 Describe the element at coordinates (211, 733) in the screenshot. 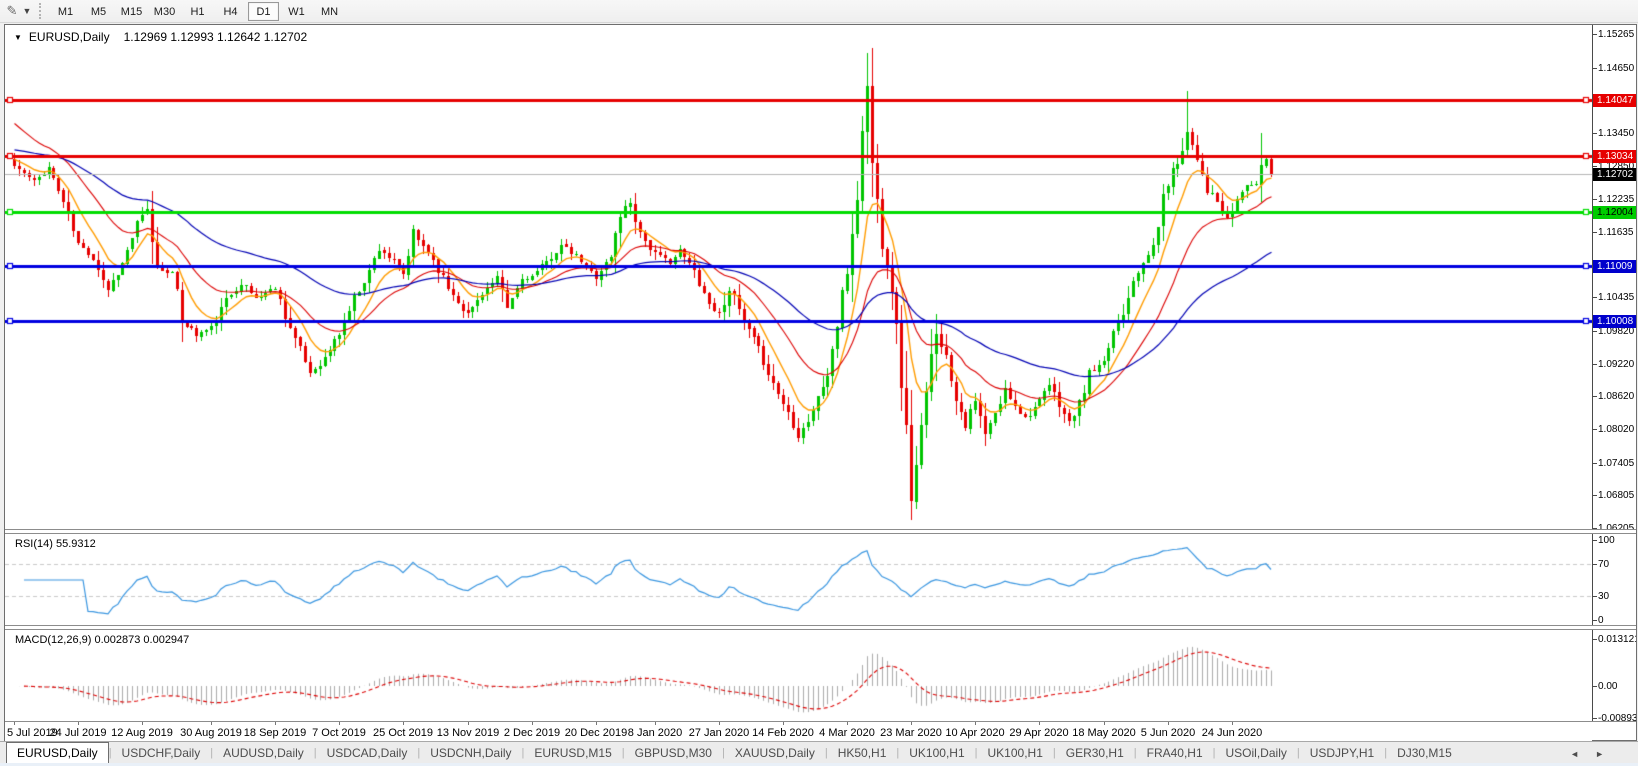

I see `date-label: 30 Aug 2019` at that location.